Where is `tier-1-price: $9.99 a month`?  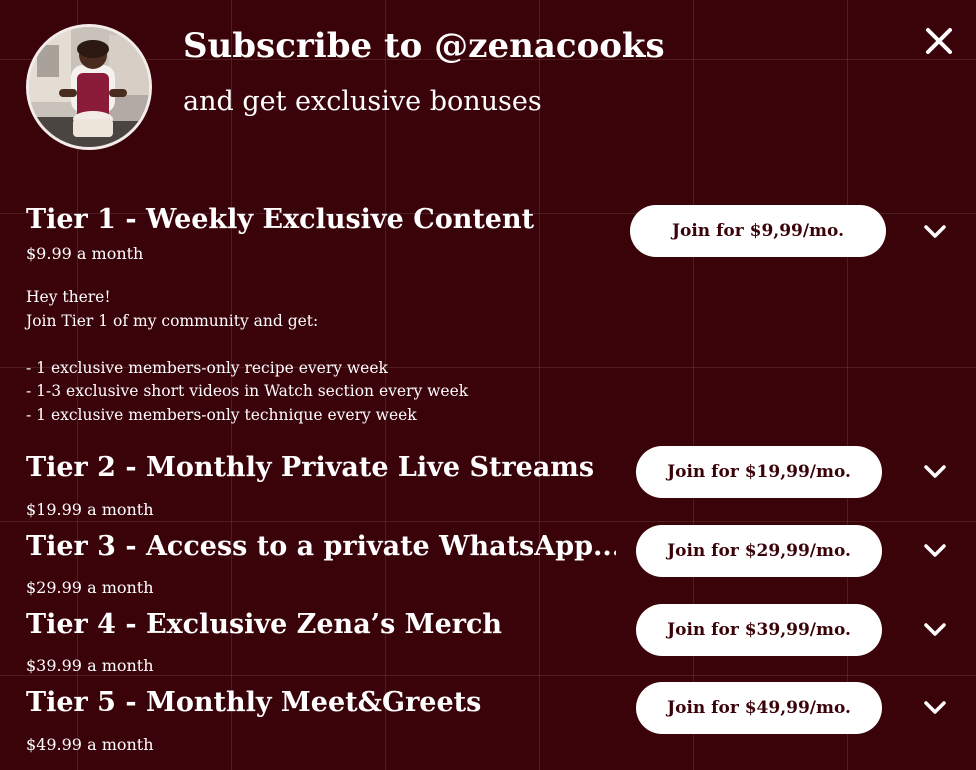
tier-1-price: $9.99 a month is located at coordinates (85, 253).